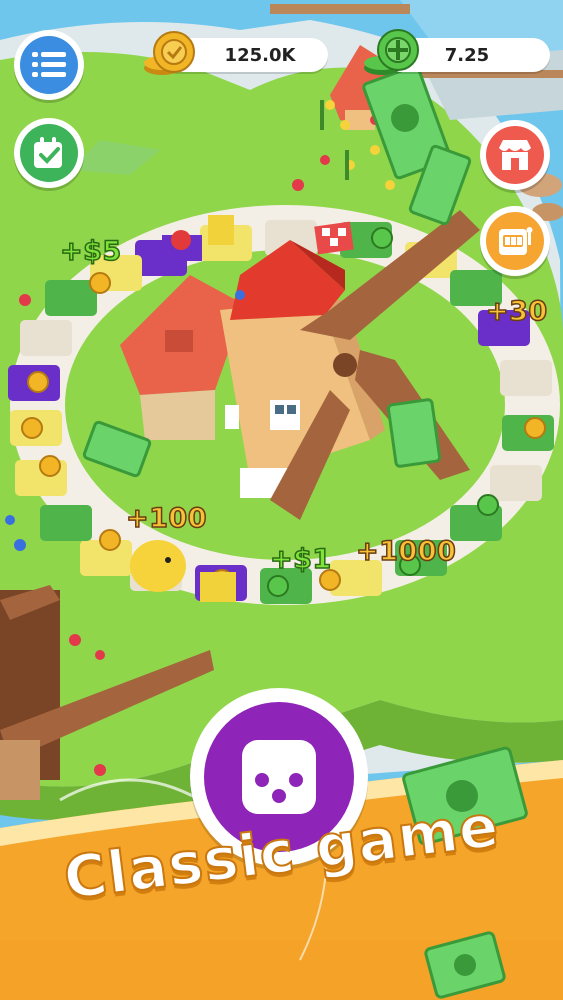  I want to click on slot-machine-icon, so click(516, 241).